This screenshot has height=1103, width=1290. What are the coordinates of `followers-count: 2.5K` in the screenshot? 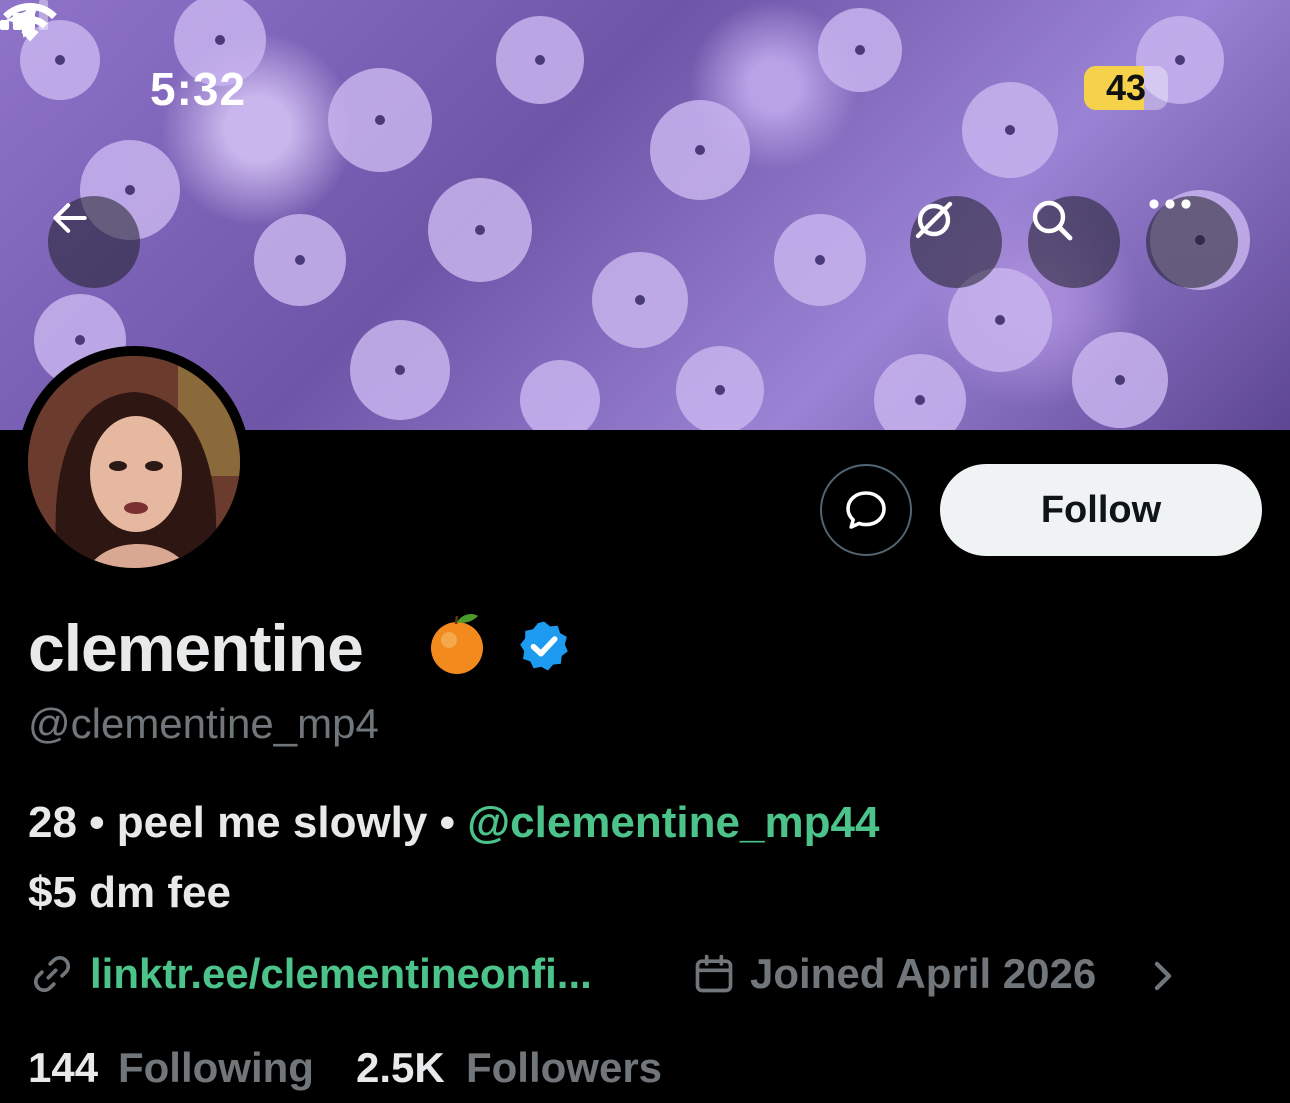 It's located at (400, 1068).